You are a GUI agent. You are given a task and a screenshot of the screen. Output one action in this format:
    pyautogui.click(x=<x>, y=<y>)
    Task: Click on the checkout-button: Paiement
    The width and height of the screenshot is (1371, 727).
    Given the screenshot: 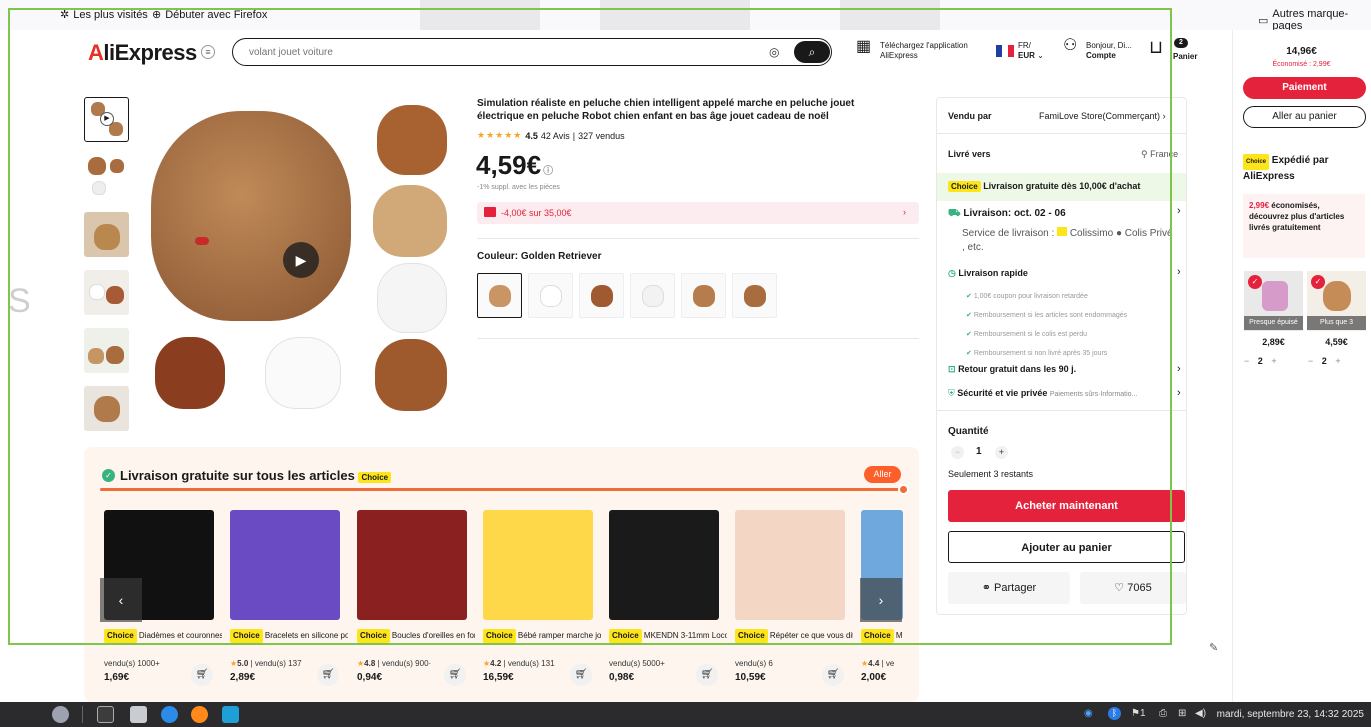 What is the action you would take?
    pyautogui.click(x=1304, y=88)
    